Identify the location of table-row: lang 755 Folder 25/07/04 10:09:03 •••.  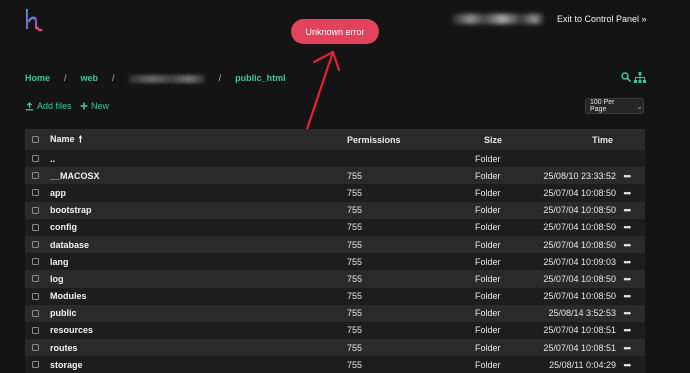
(335, 262).